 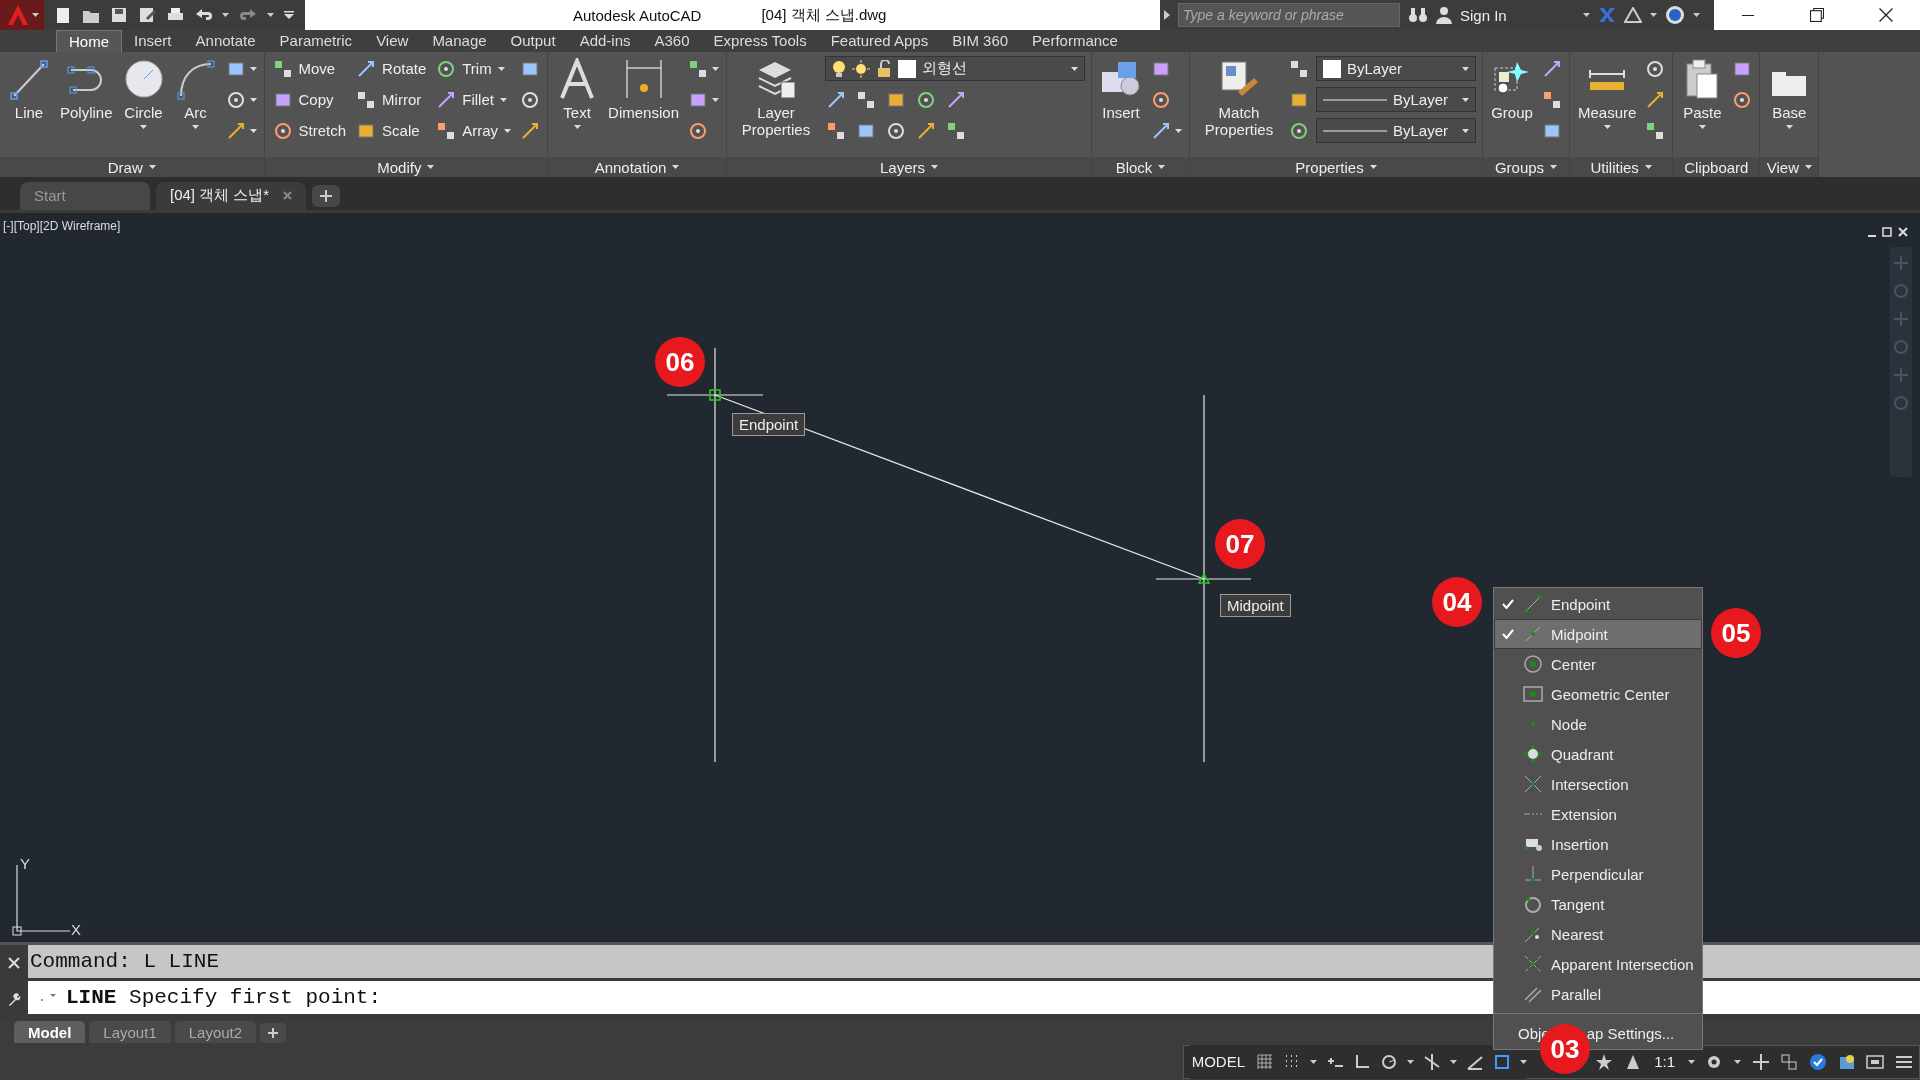 What do you see at coordinates (1396, 68) in the screenshot?
I see `color-dropdown: ByLayer` at bounding box center [1396, 68].